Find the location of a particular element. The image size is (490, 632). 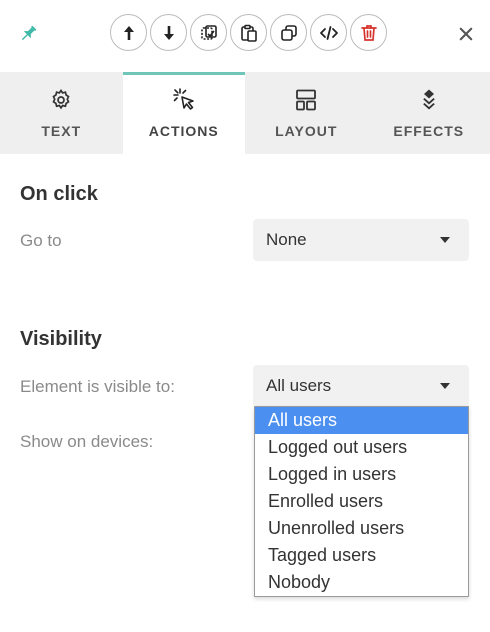

delete-button is located at coordinates (368, 32).